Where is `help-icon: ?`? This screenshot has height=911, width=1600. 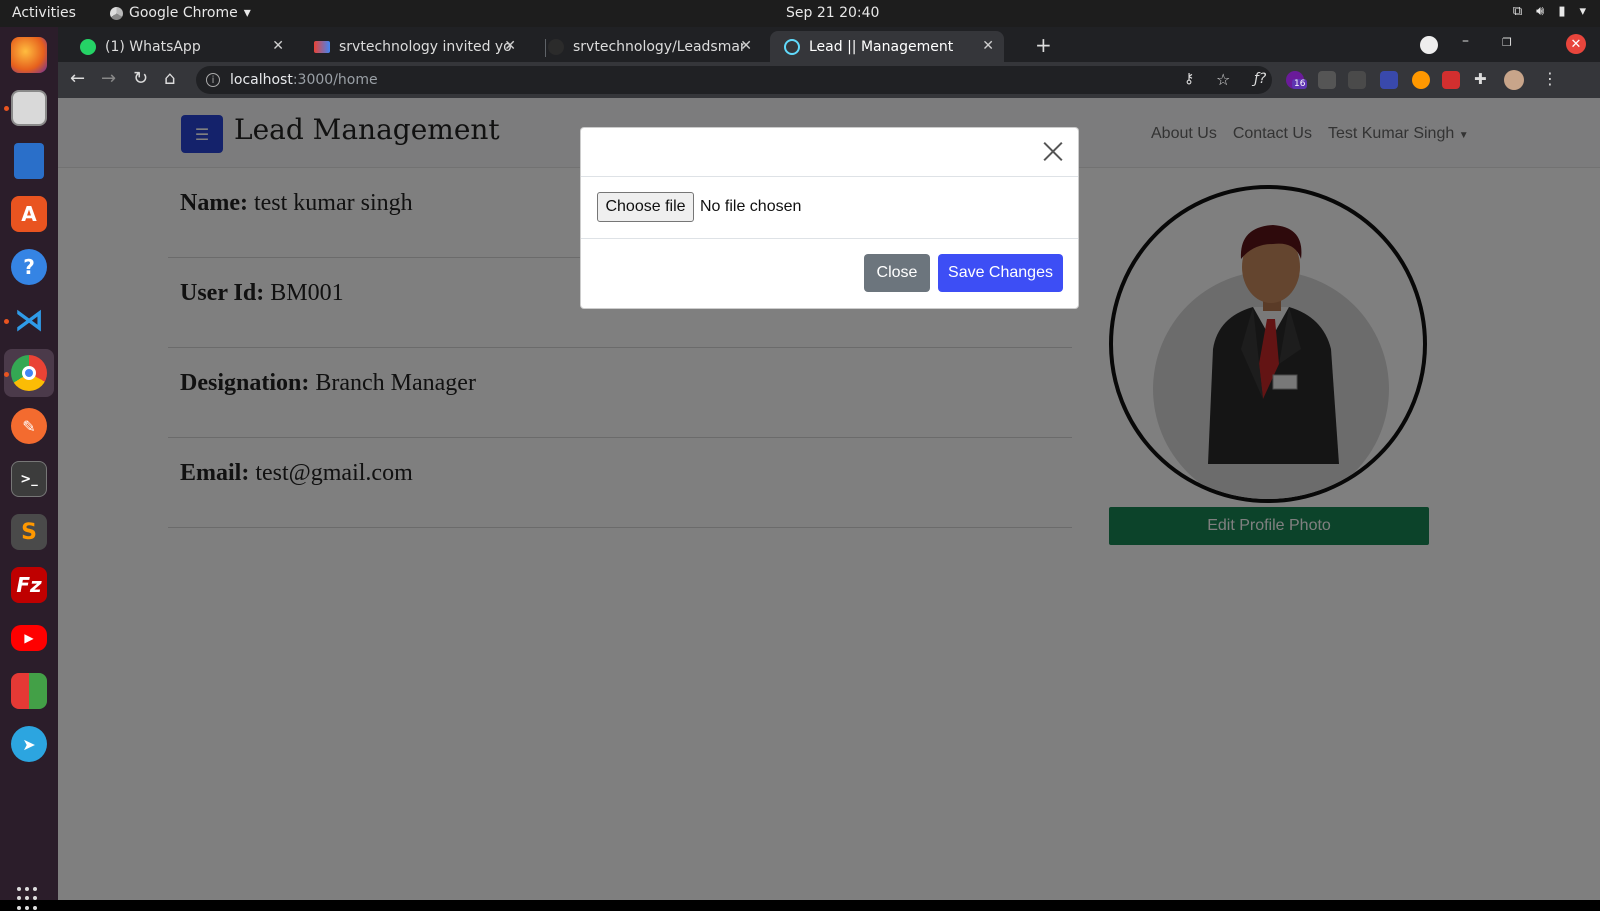 help-icon: ? is located at coordinates (29, 267).